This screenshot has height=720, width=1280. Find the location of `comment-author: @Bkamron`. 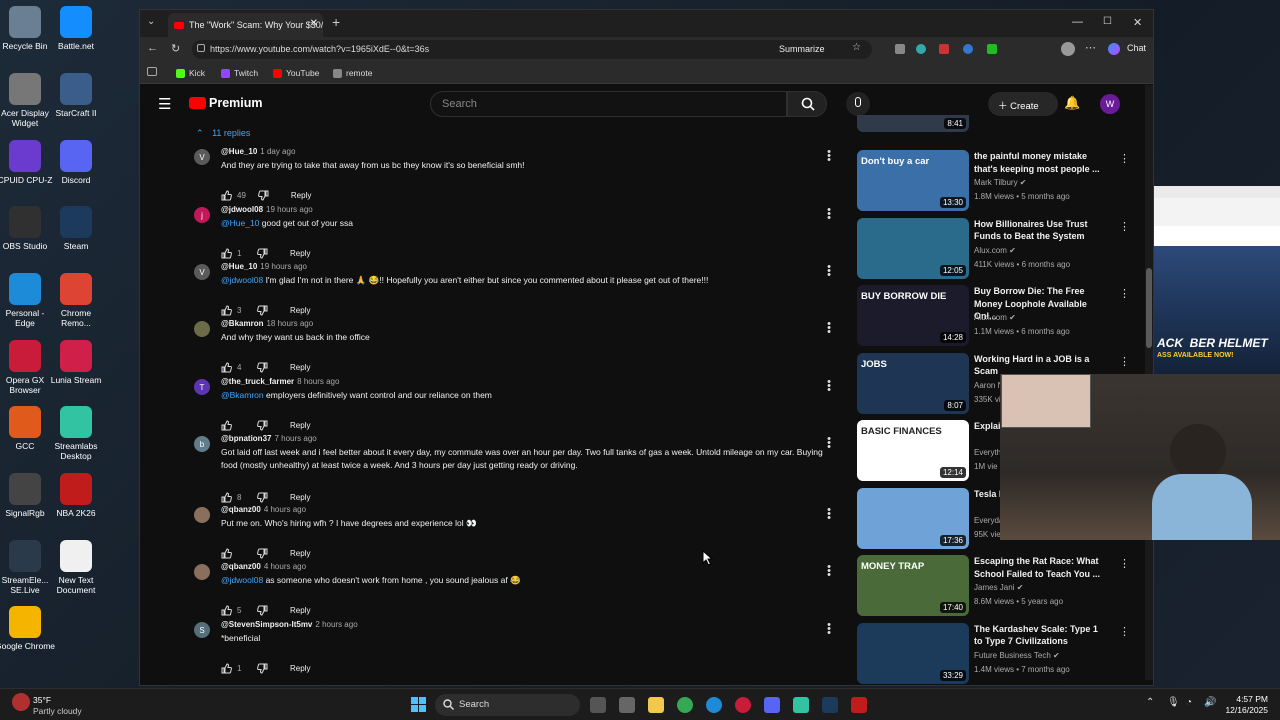

comment-author: @Bkamron is located at coordinates (242, 323).